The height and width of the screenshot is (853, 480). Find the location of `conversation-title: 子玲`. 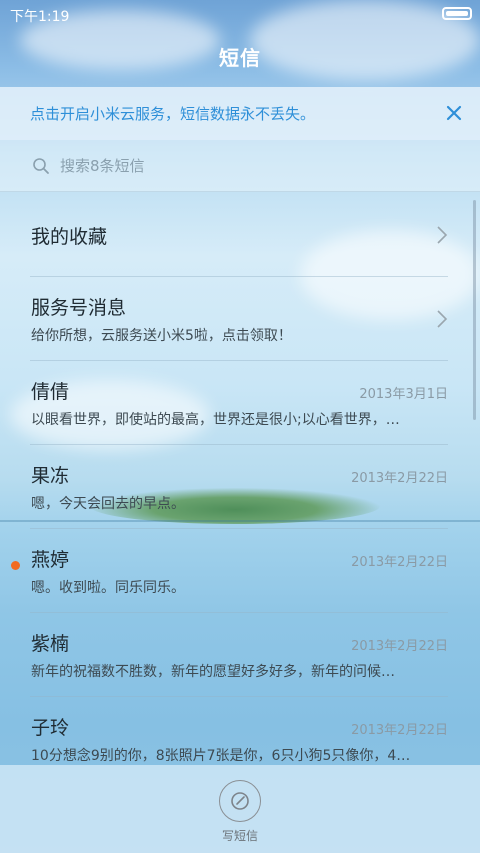

conversation-title: 子玲 is located at coordinates (50, 728).